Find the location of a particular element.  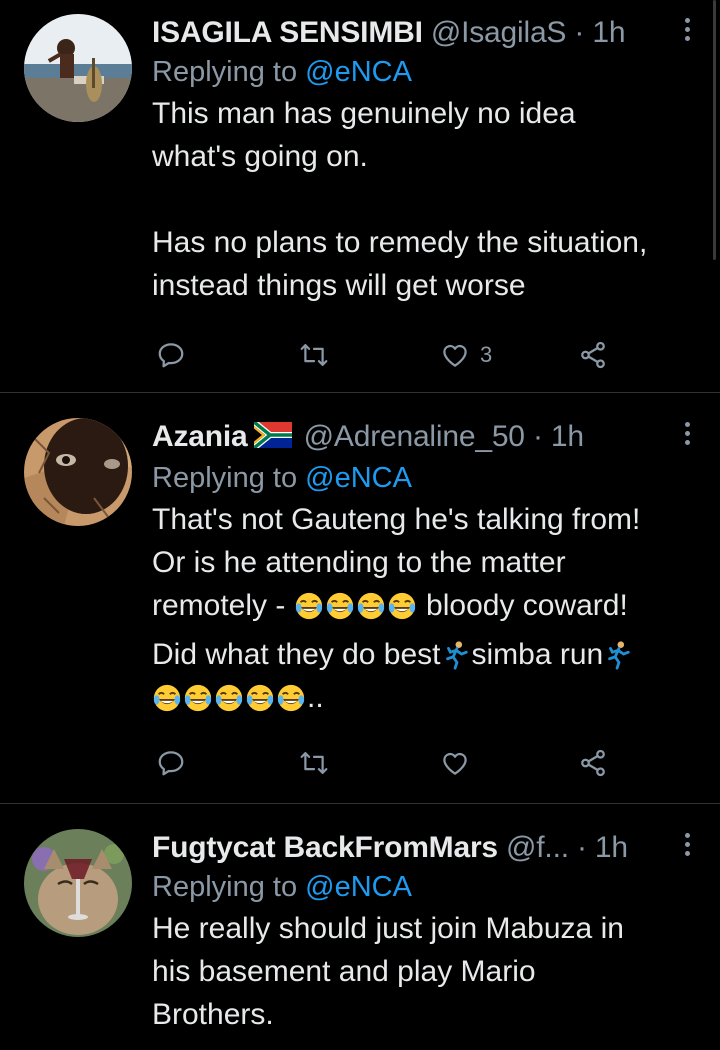

cat-drinking-wine-avatar is located at coordinates (78, 883).